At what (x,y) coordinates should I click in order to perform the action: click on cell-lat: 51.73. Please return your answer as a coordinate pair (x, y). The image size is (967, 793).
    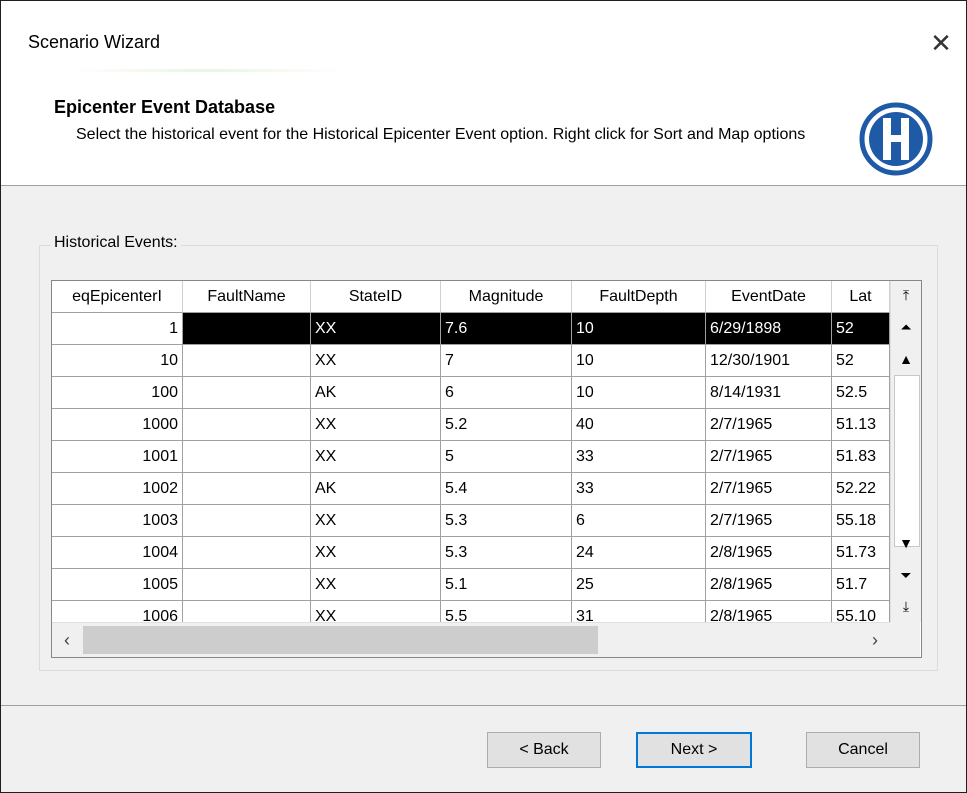
    Looking at the image, I should click on (861, 553).